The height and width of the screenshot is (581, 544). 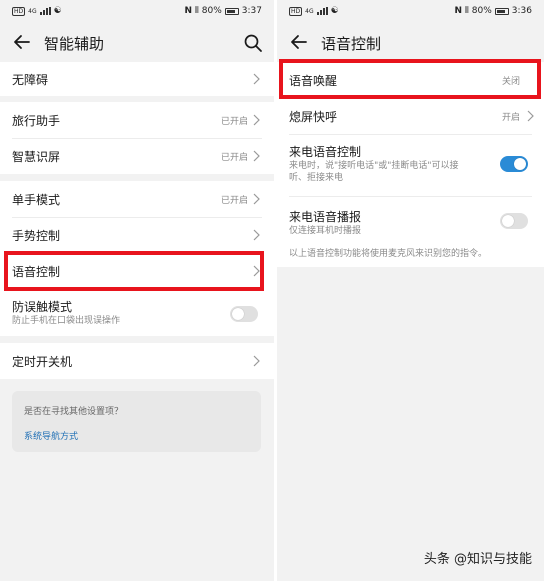 What do you see at coordinates (137, 156) in the screenshot?
I see `list-item-screen-recognition: 智慧识屏 已开启` at bounding box center [137, 156].